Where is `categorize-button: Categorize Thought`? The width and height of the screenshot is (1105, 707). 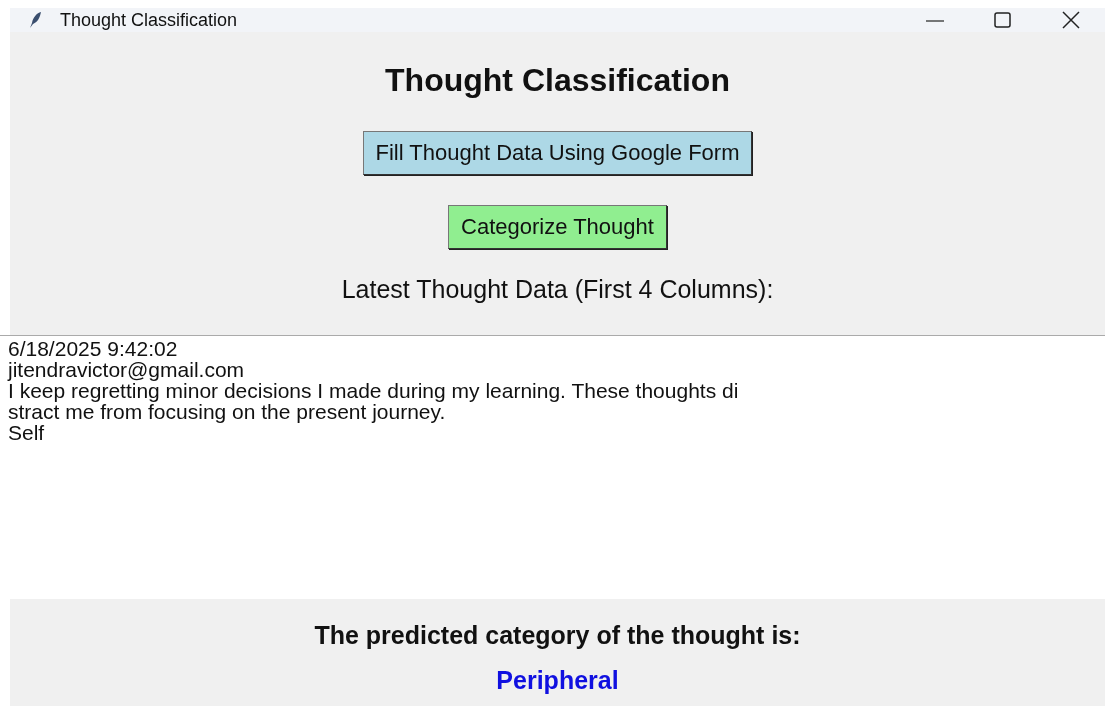
categorize-button: Categorize Thought is located at coordinates (557, 227).